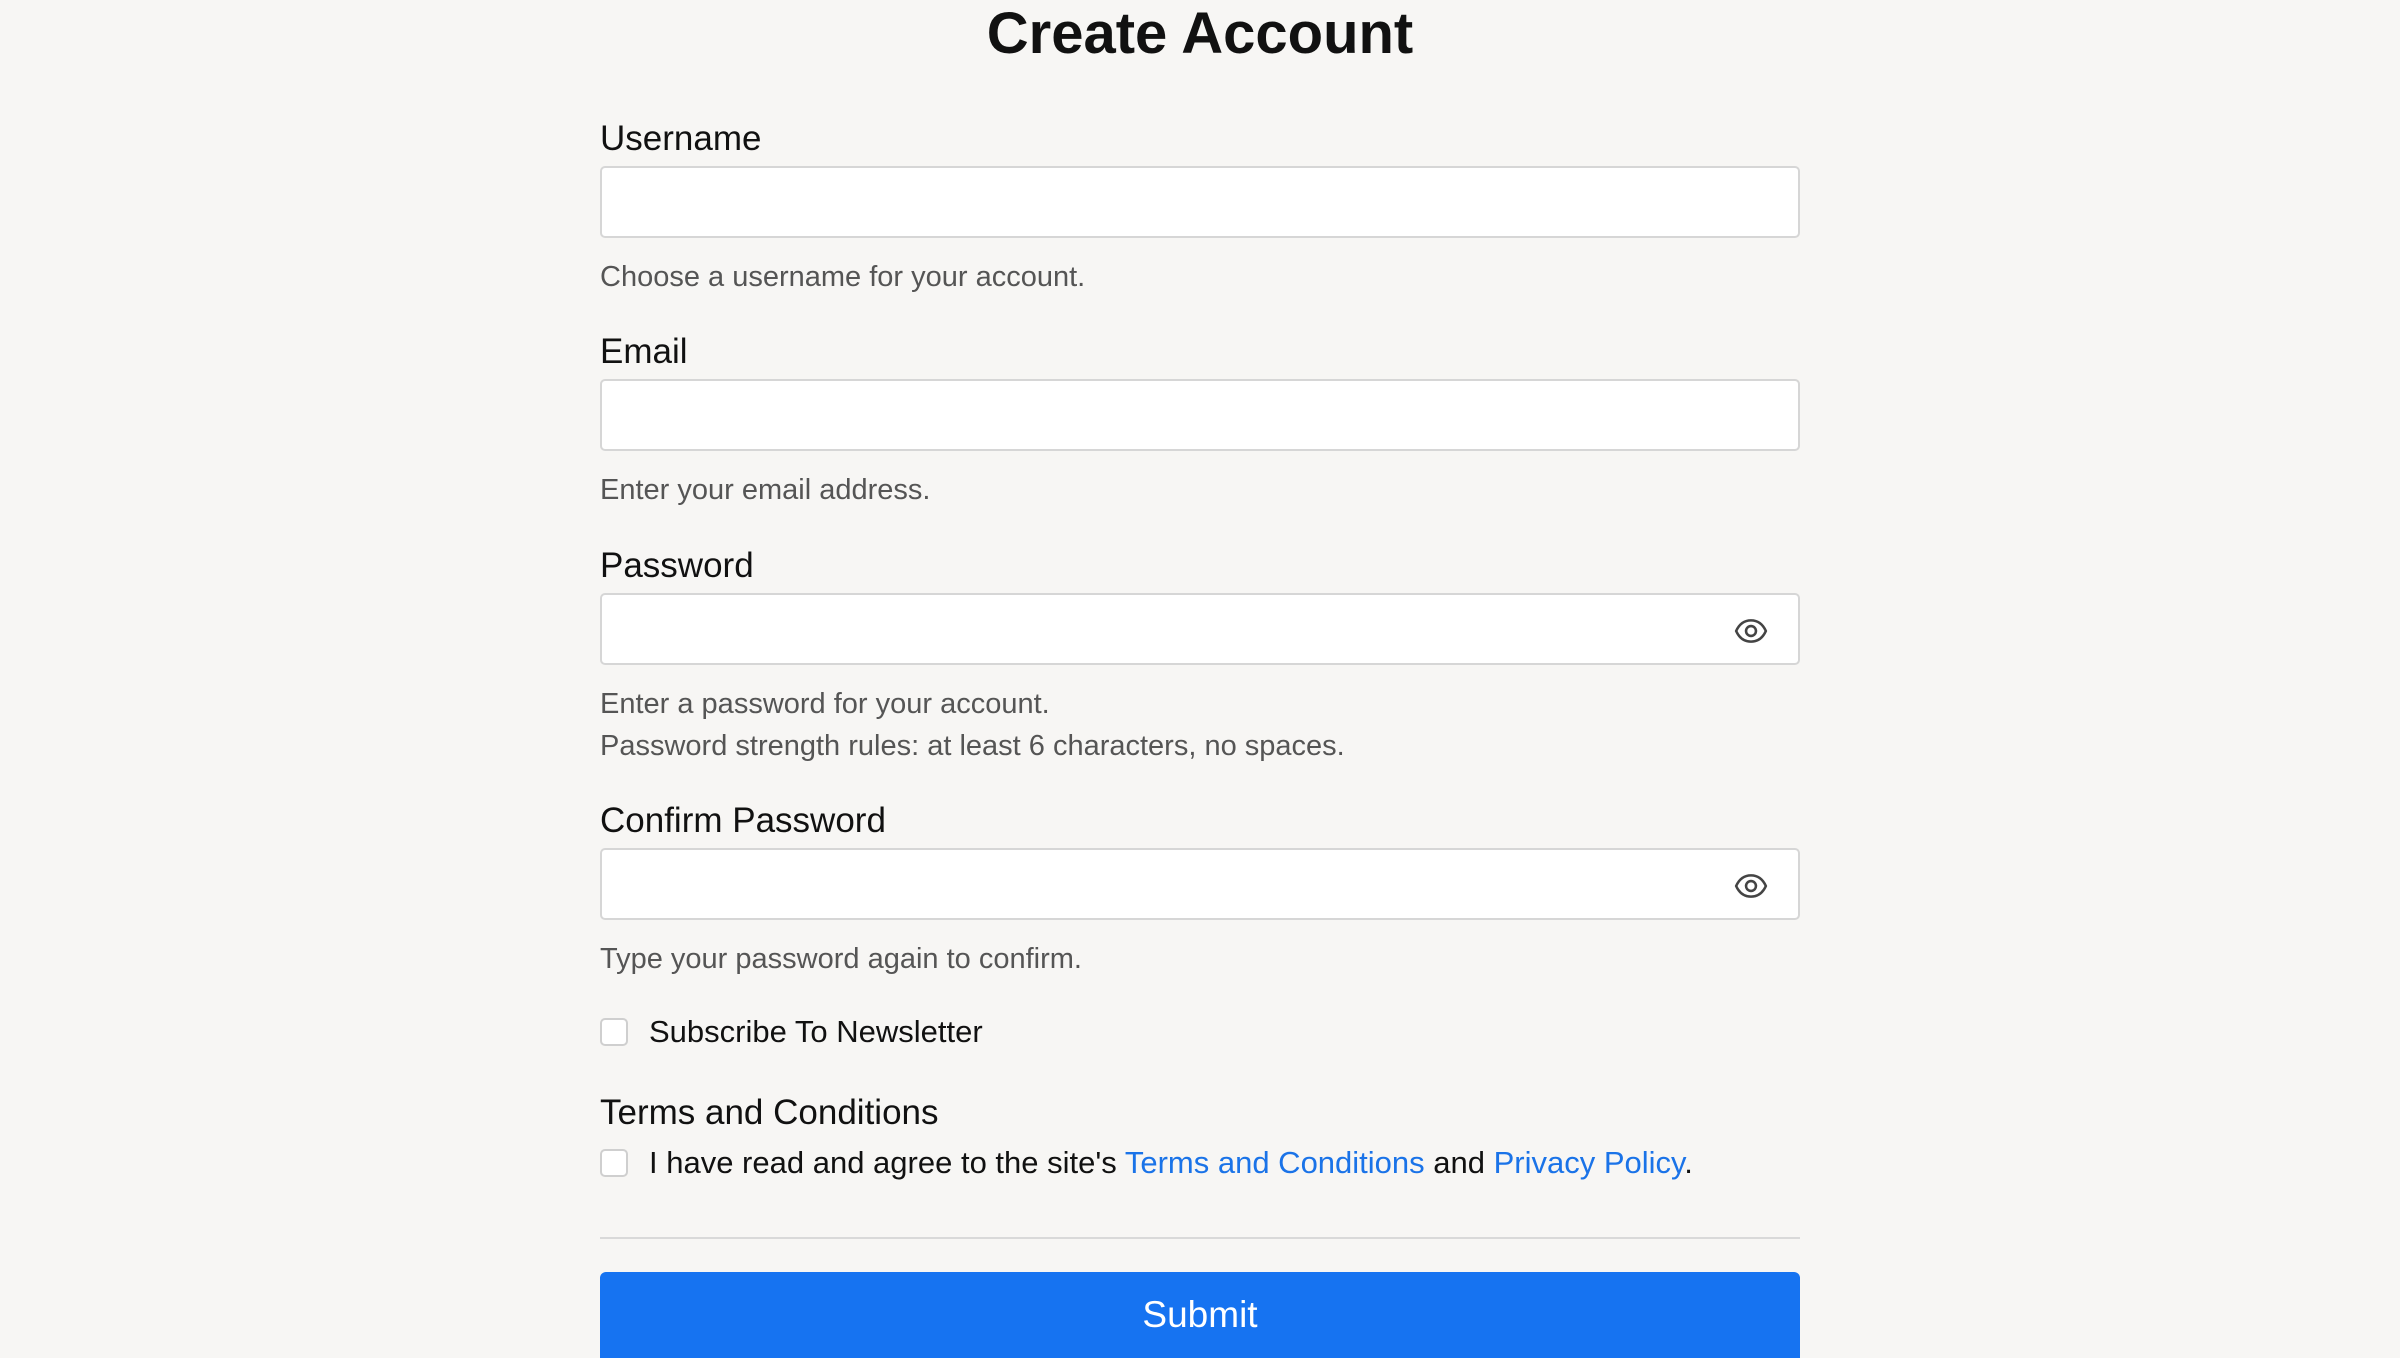  What do you see at coordinates (743, 820) in the screenshot?
I see `confirm-password-label: Confirm Password` at bounding box center [743, 820].